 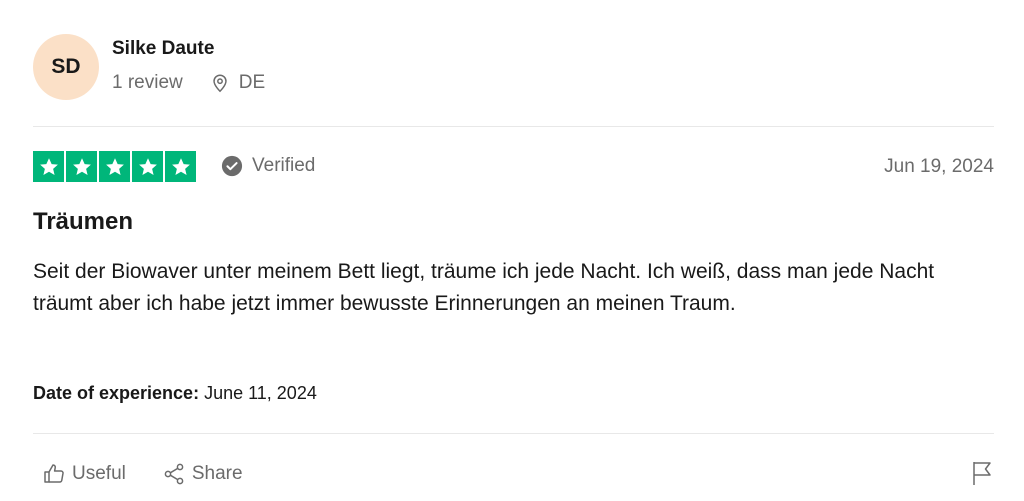 I want to click on map-pin-icon, so click(x=220, y=83).